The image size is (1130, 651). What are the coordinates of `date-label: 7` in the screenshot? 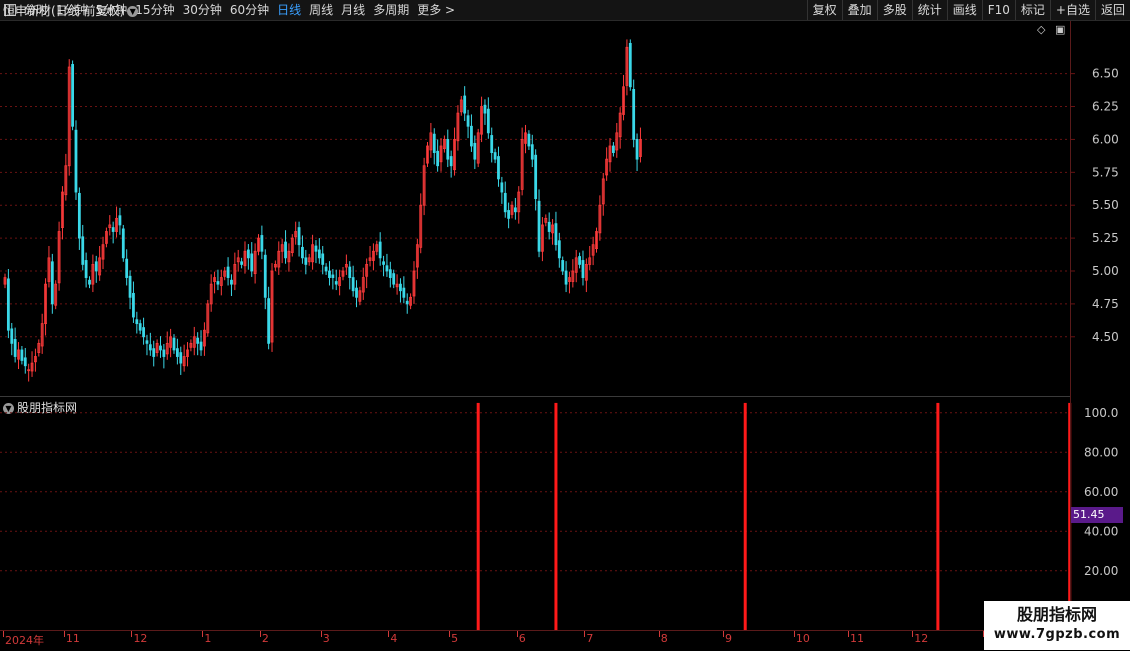 It's located at (590, 638).